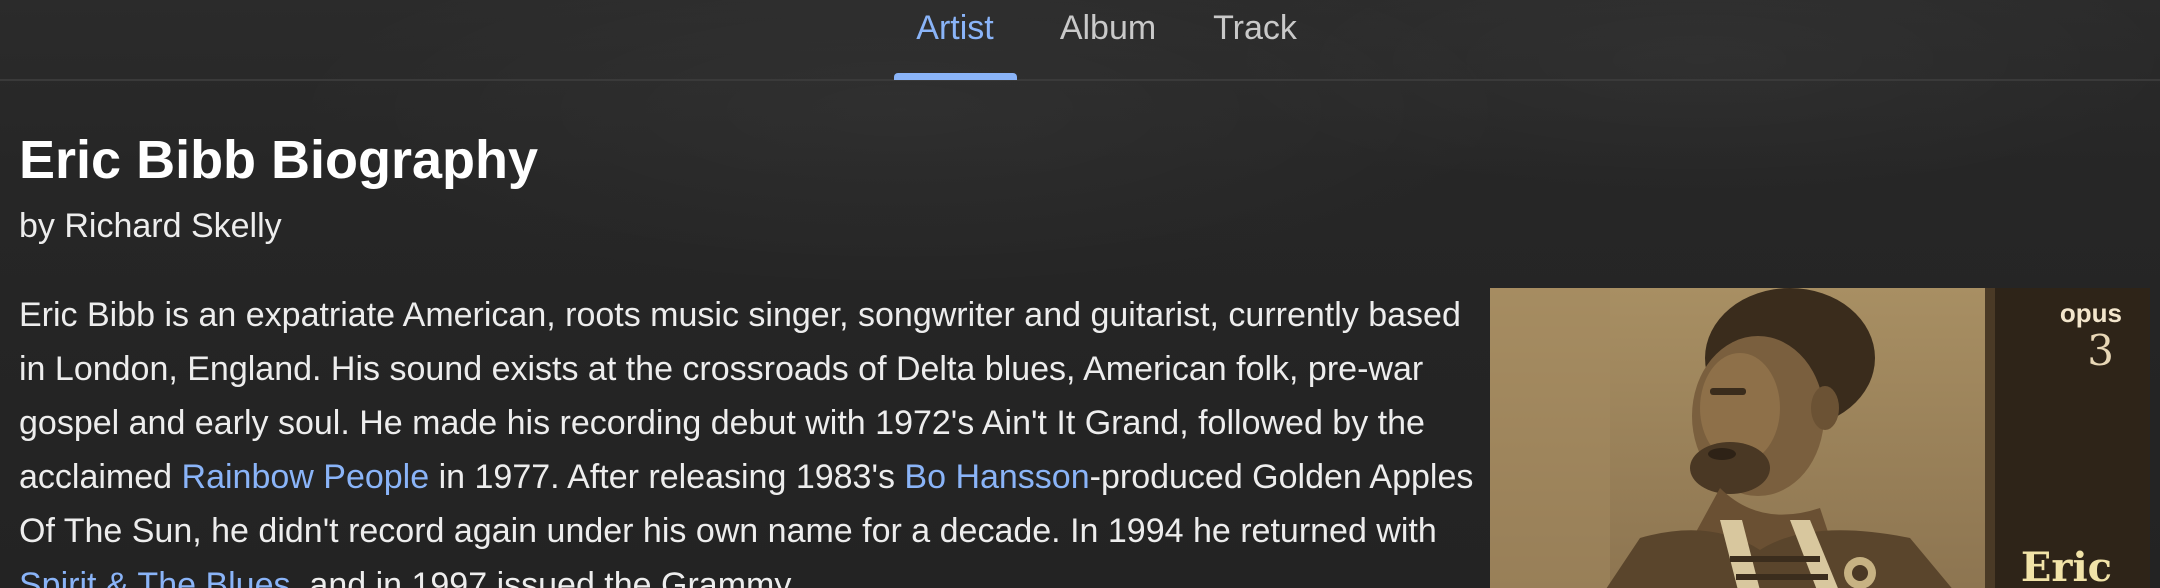  I want to click on active-tab-indicator, so click(955, 76).